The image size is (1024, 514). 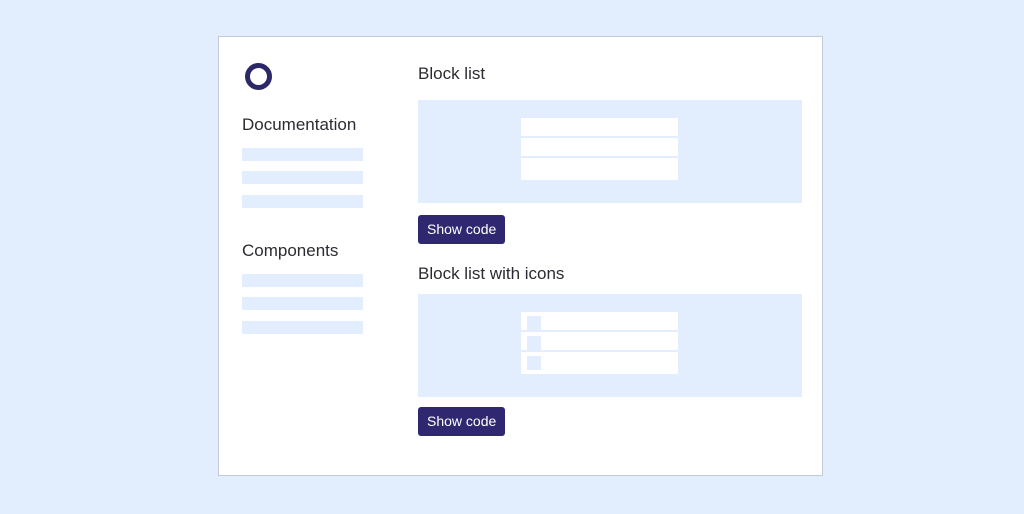 I want to click on circle-logo-icon, so click(x=258, y=76).